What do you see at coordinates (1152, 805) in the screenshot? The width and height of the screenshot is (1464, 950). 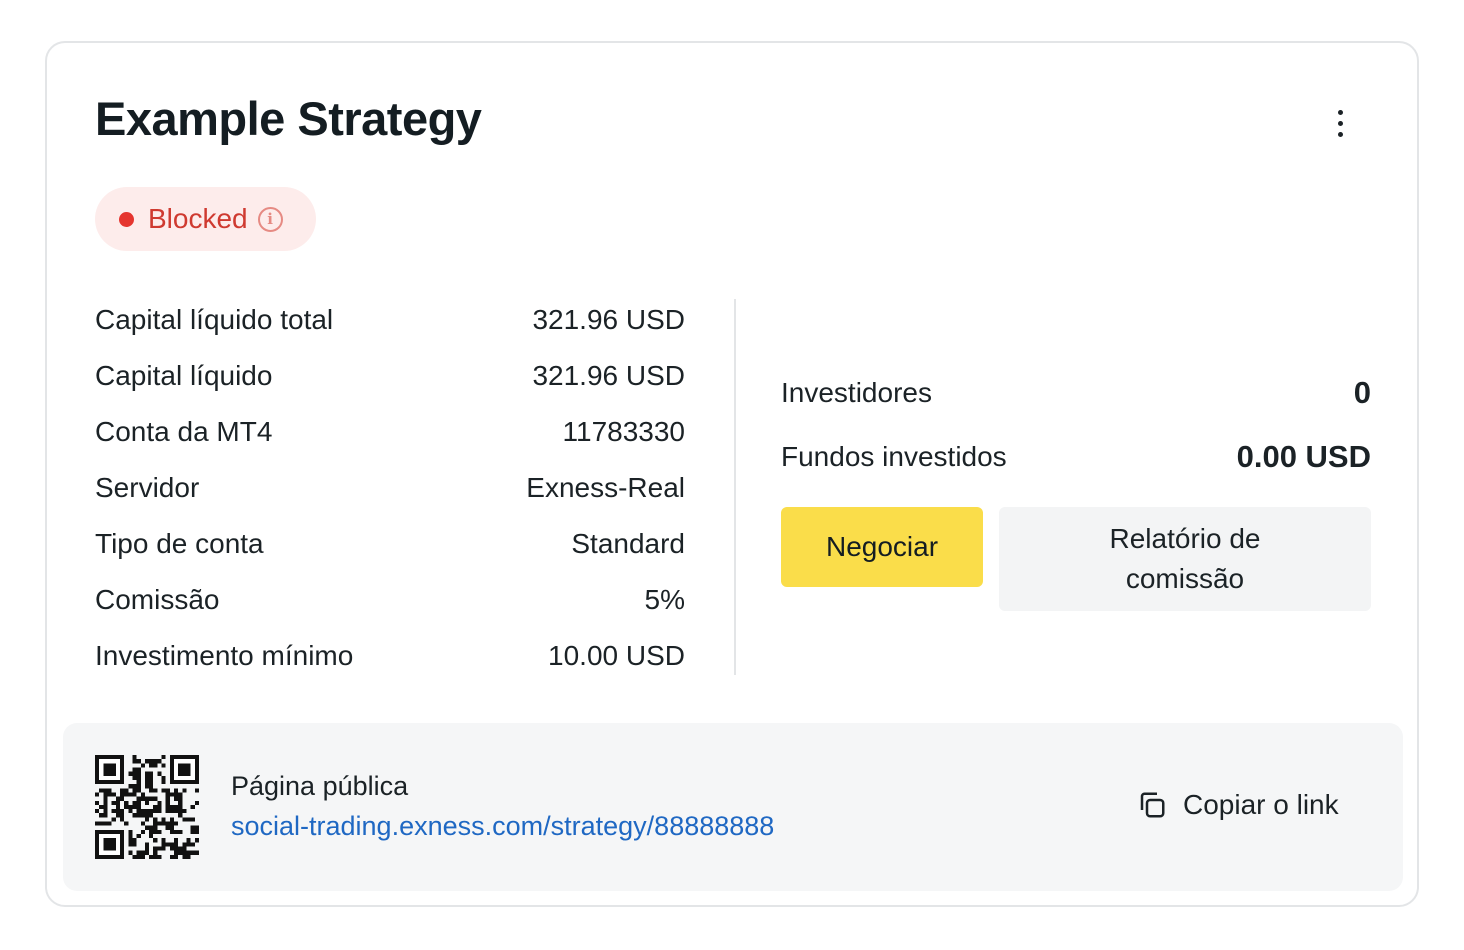 I see `copy-icon` at bounding box center [1152, 805].